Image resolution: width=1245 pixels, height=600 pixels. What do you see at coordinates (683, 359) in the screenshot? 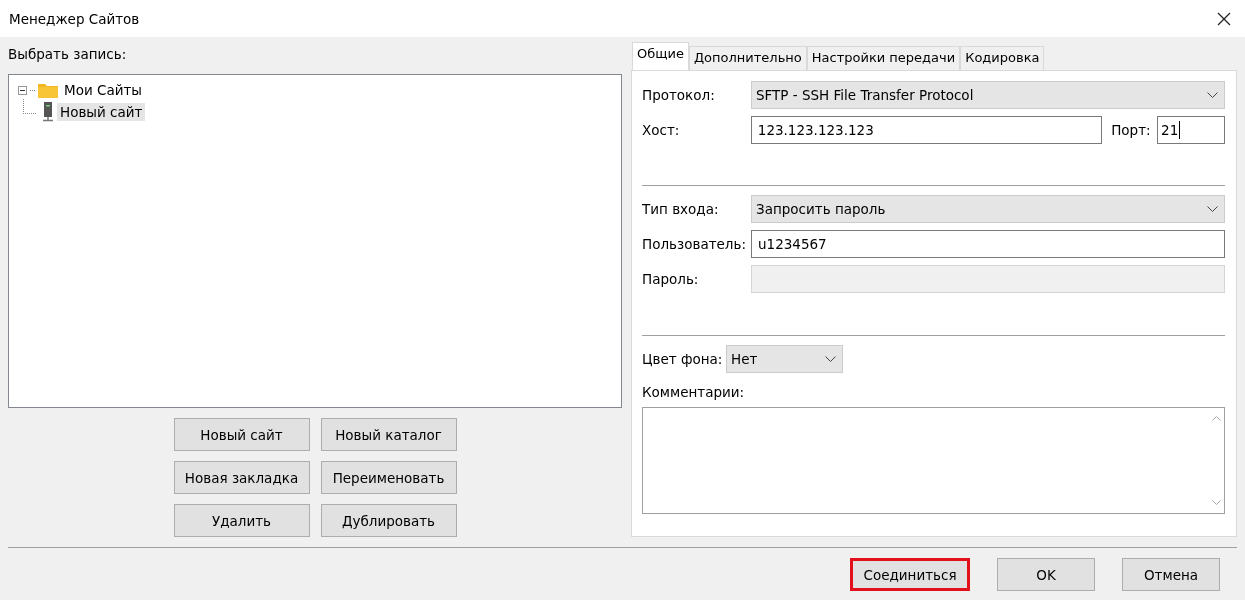
I see `field-label: Цвет фона:` at bounding box center [683, 359].